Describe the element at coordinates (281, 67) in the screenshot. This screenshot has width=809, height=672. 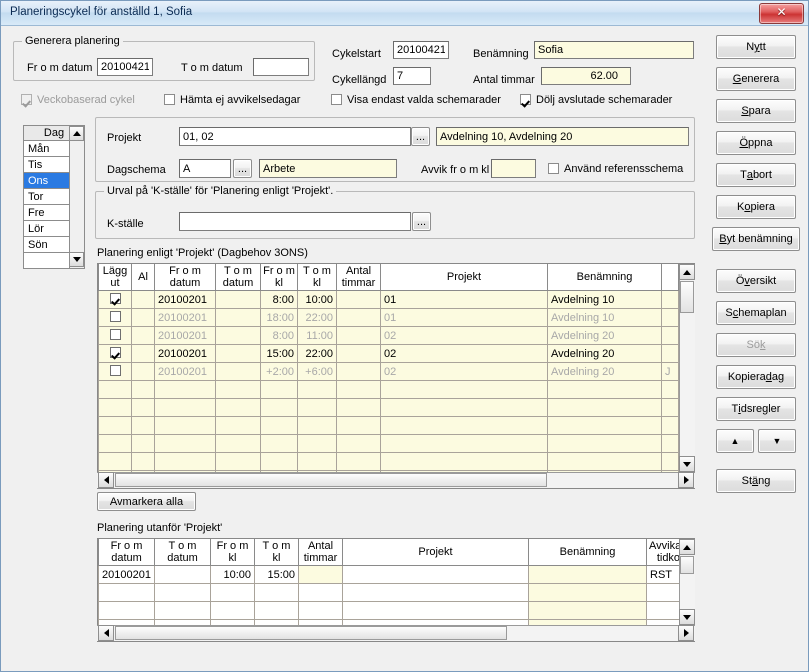
I see `to-date-input` at that location.